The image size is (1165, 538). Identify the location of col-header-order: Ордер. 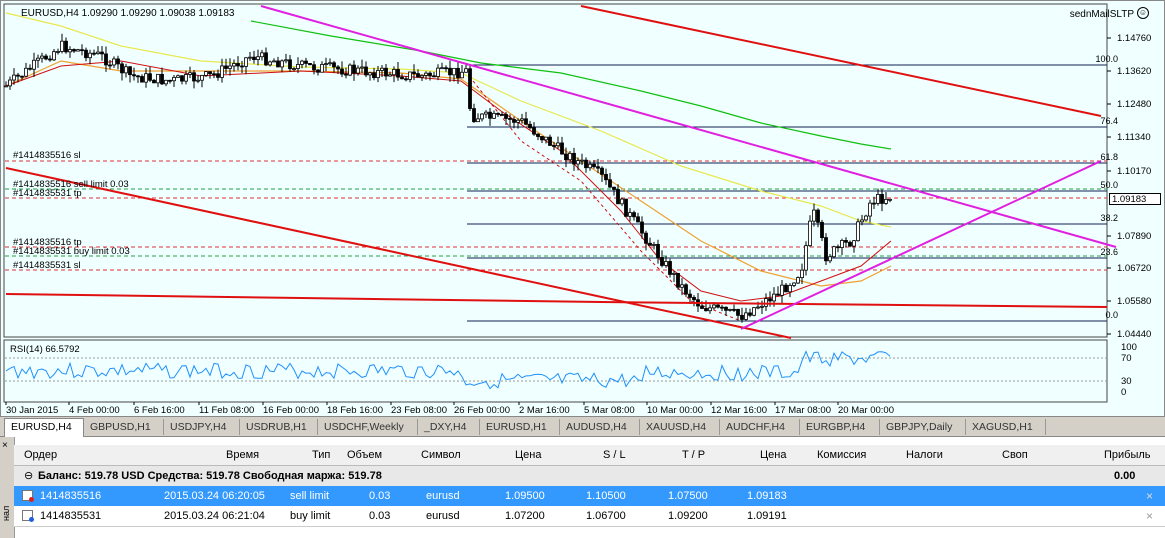
(40, 455).